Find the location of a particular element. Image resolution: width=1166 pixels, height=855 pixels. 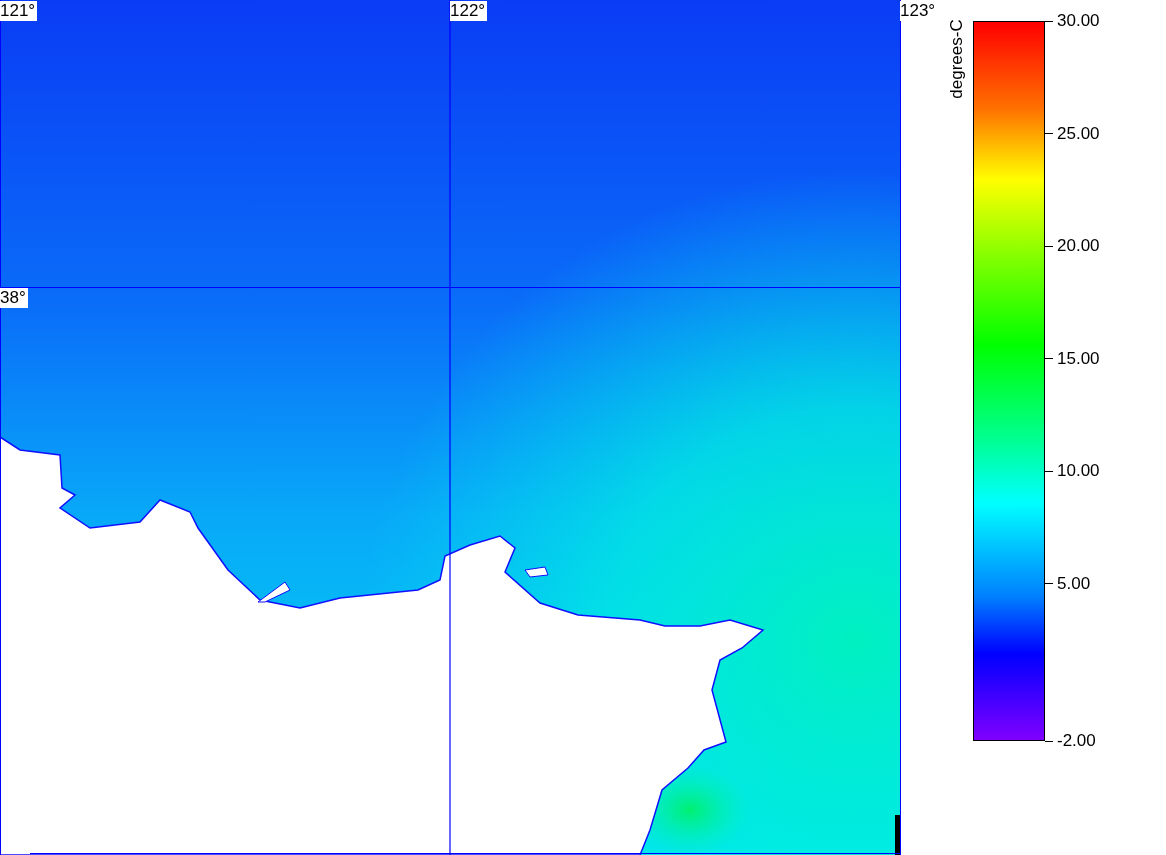

tick-label: -2.00 is located at coordinates (1076, 741).